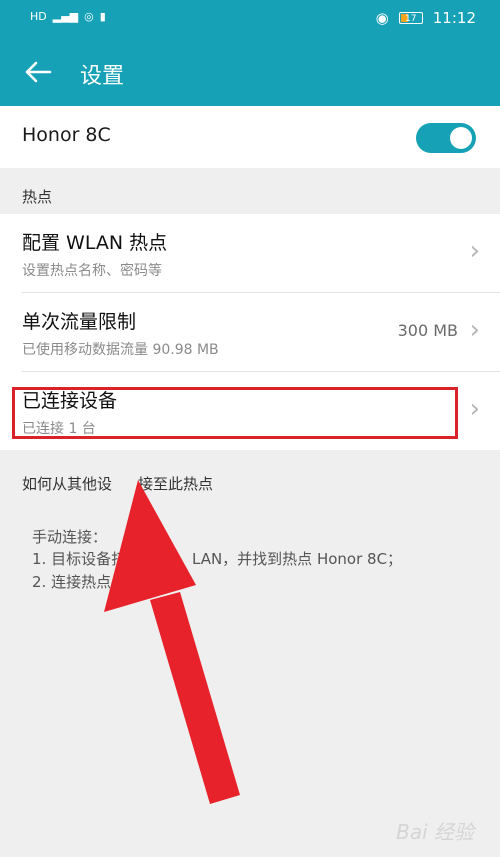 The image size is (500, 857). What do you see at coordinates (176, 484) in the screenshot?
I see `instructions-header-tail: 接至此热点` at bounding box center [176, 484].